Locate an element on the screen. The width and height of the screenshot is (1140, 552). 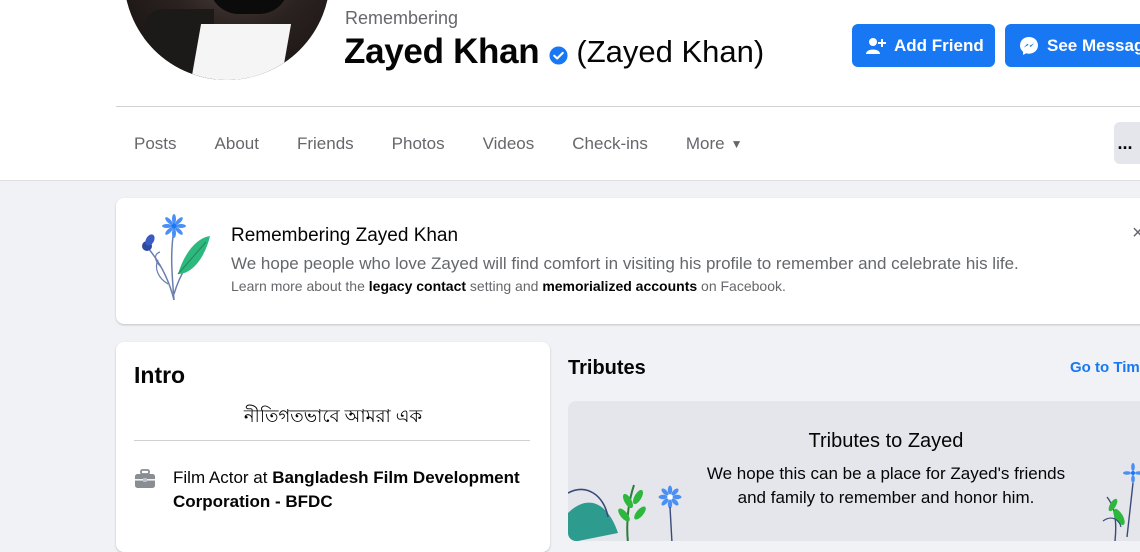
tributes-title: Tributes to Zayed is located at coordinates (886, 441).